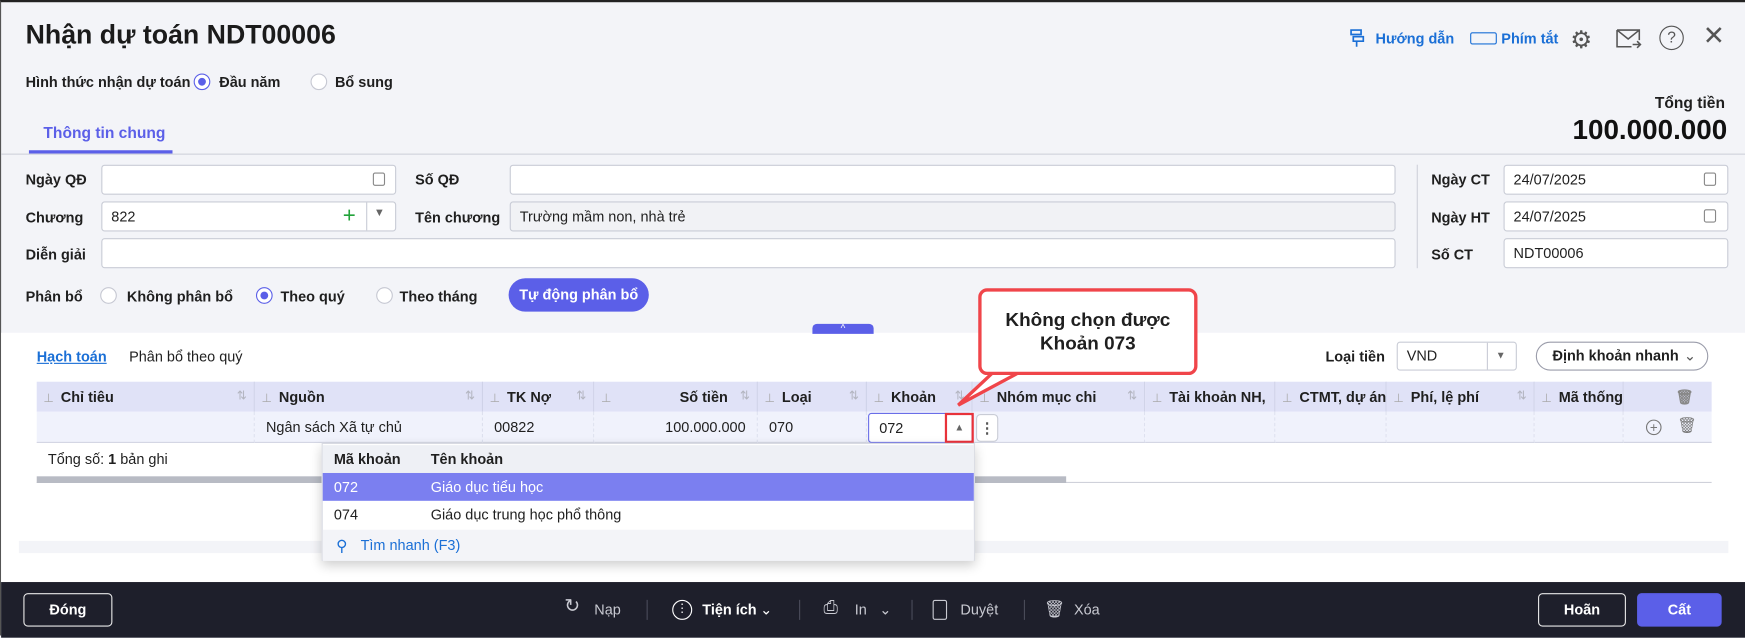 This screenshot has height=638, width=1745. I want to click on quick-search-link: ⚲ Tìm nhanh (F3), so click(648, 545).